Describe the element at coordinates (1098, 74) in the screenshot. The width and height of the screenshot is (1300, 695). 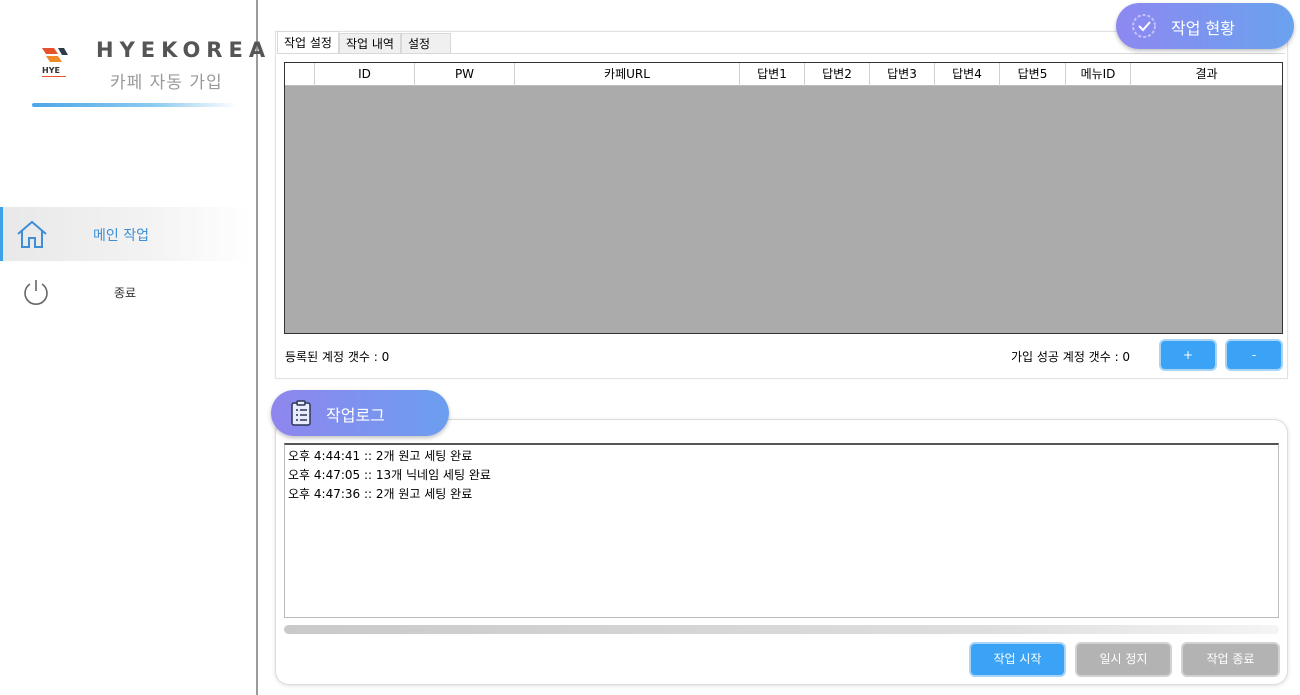
I see `column-header-menu-id: 메뉴ID` at that location.